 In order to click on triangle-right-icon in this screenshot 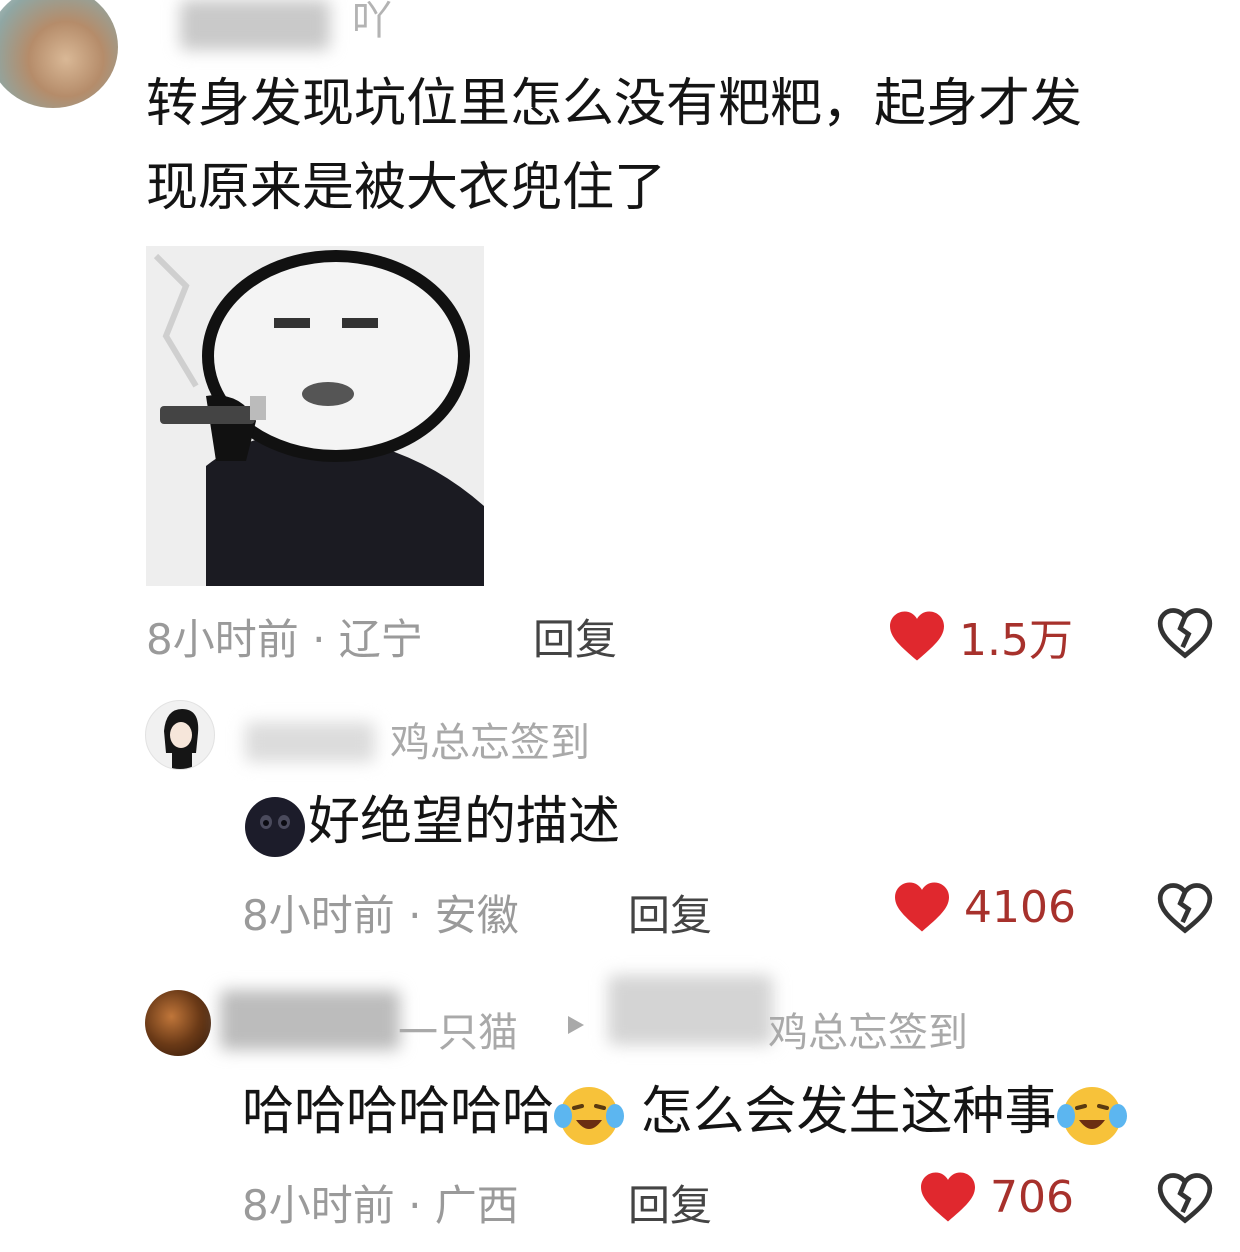, I will do `click(576, 1025)`.